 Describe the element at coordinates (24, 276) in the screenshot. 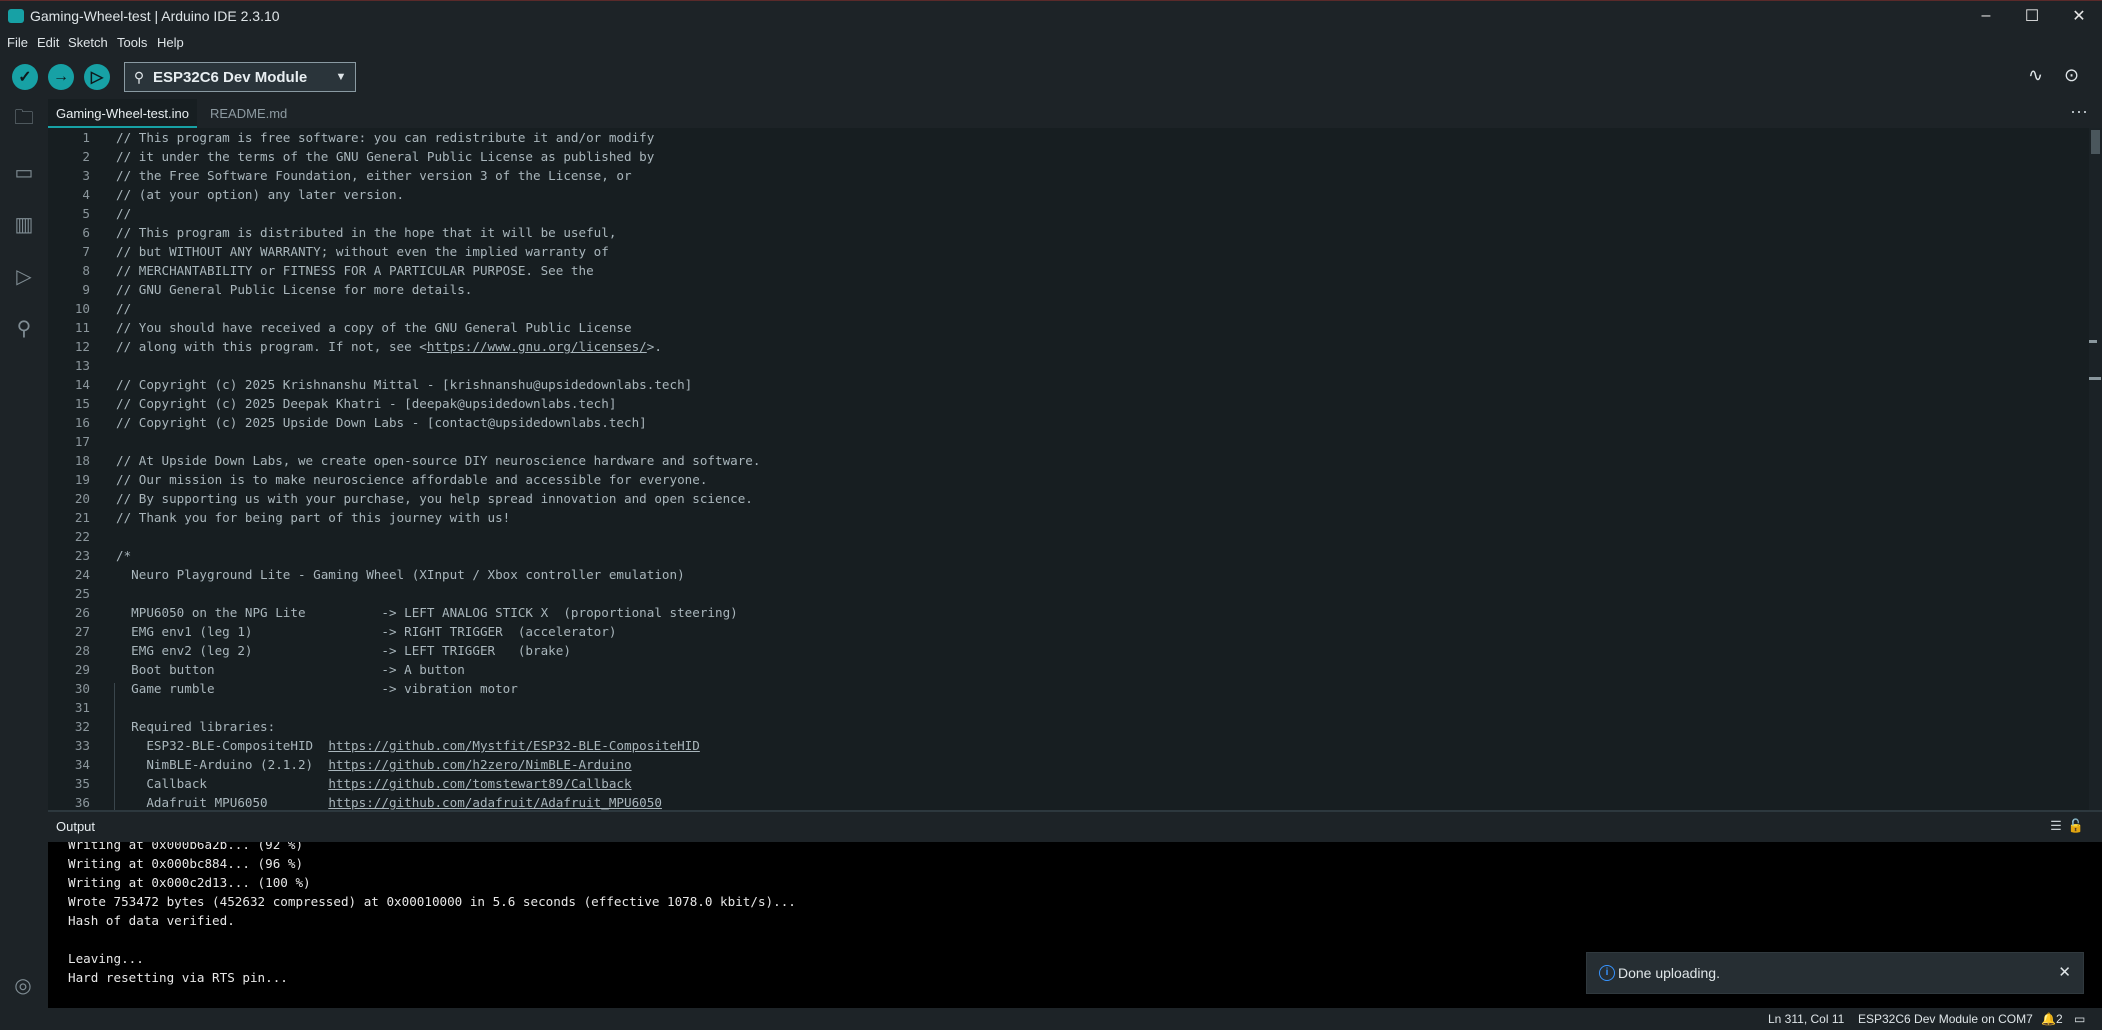

I see `debug-sidebar-icon: ▷` at that location.